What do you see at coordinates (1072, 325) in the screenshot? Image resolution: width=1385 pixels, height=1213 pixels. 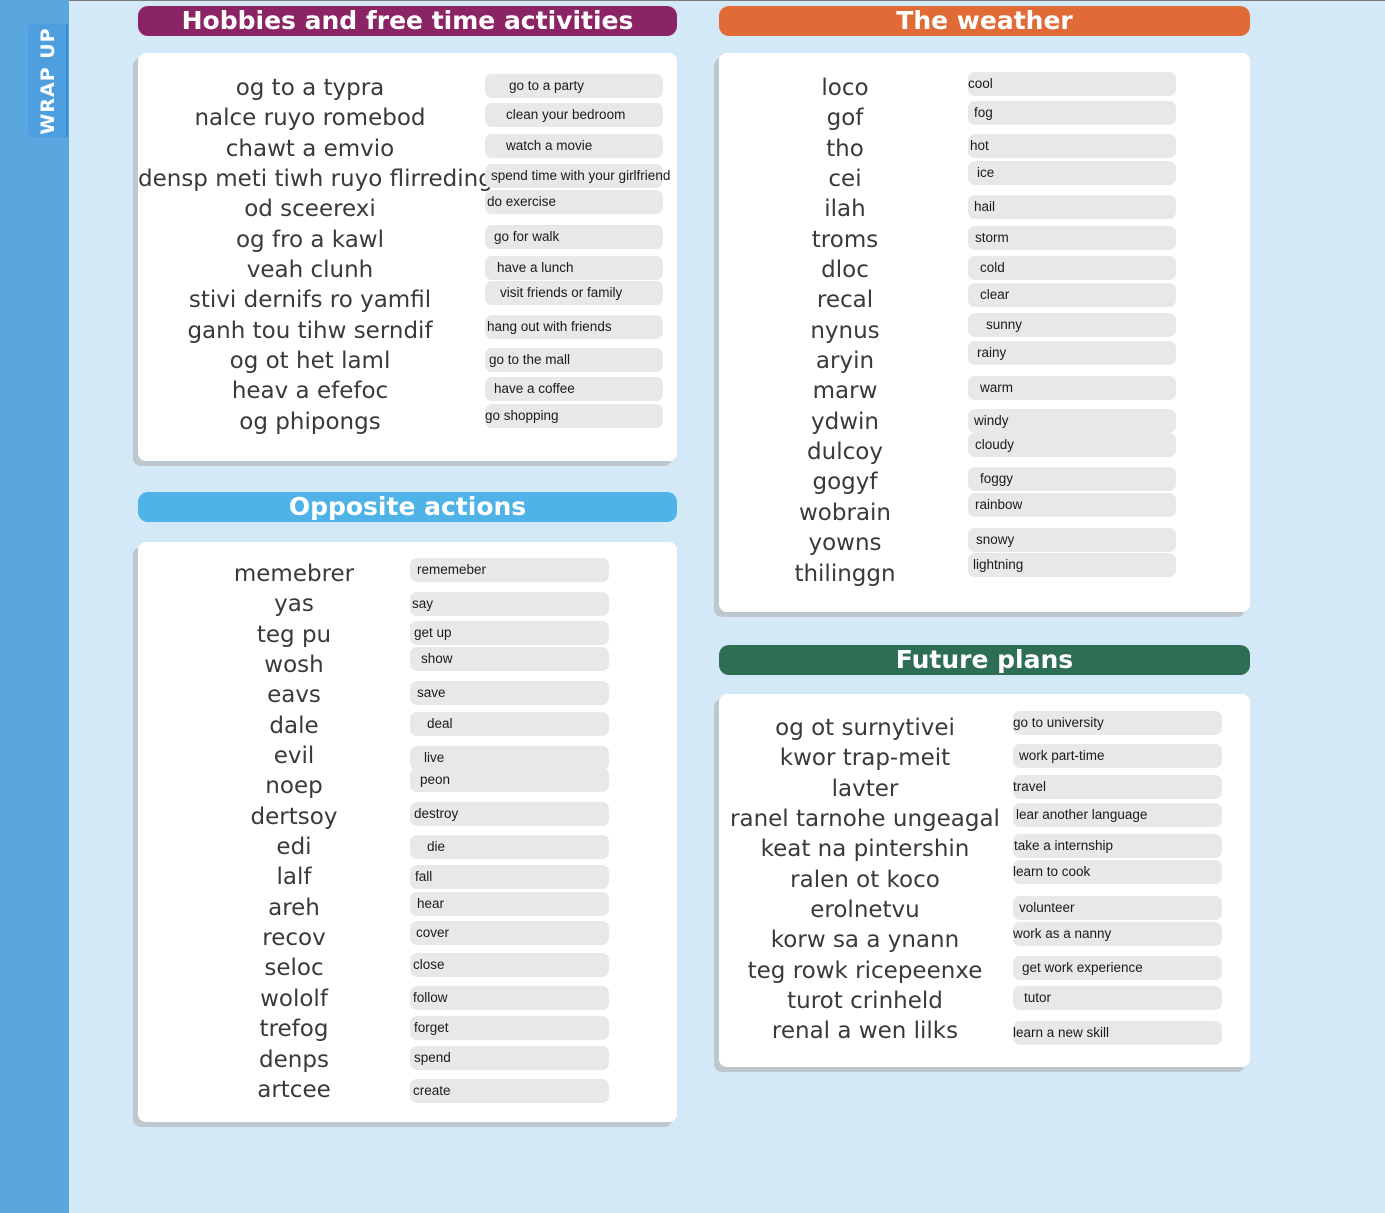 I see `answer-field: sunny` at bounding box center [1072, 325].